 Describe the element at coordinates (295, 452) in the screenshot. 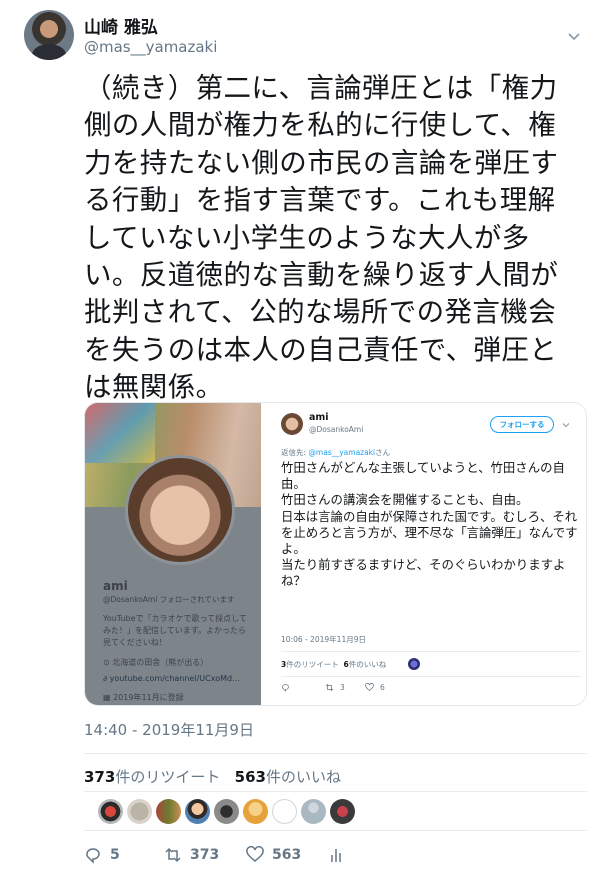

I see `reply-to-prefix: 返信先:` at that location.